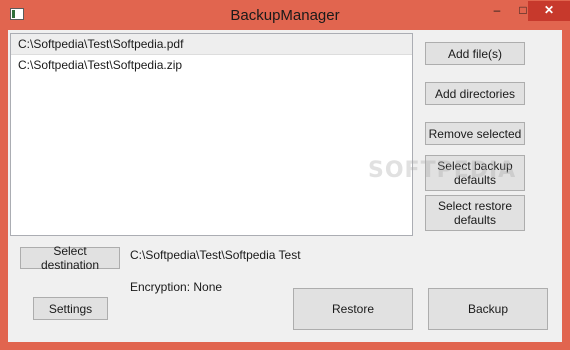 The height and width of the screenshot is (350, 570). Describe the element at coordinates (475, 206) in the screenshot. I see `select-restore-defaults-label-line1: Select restore` at that location.